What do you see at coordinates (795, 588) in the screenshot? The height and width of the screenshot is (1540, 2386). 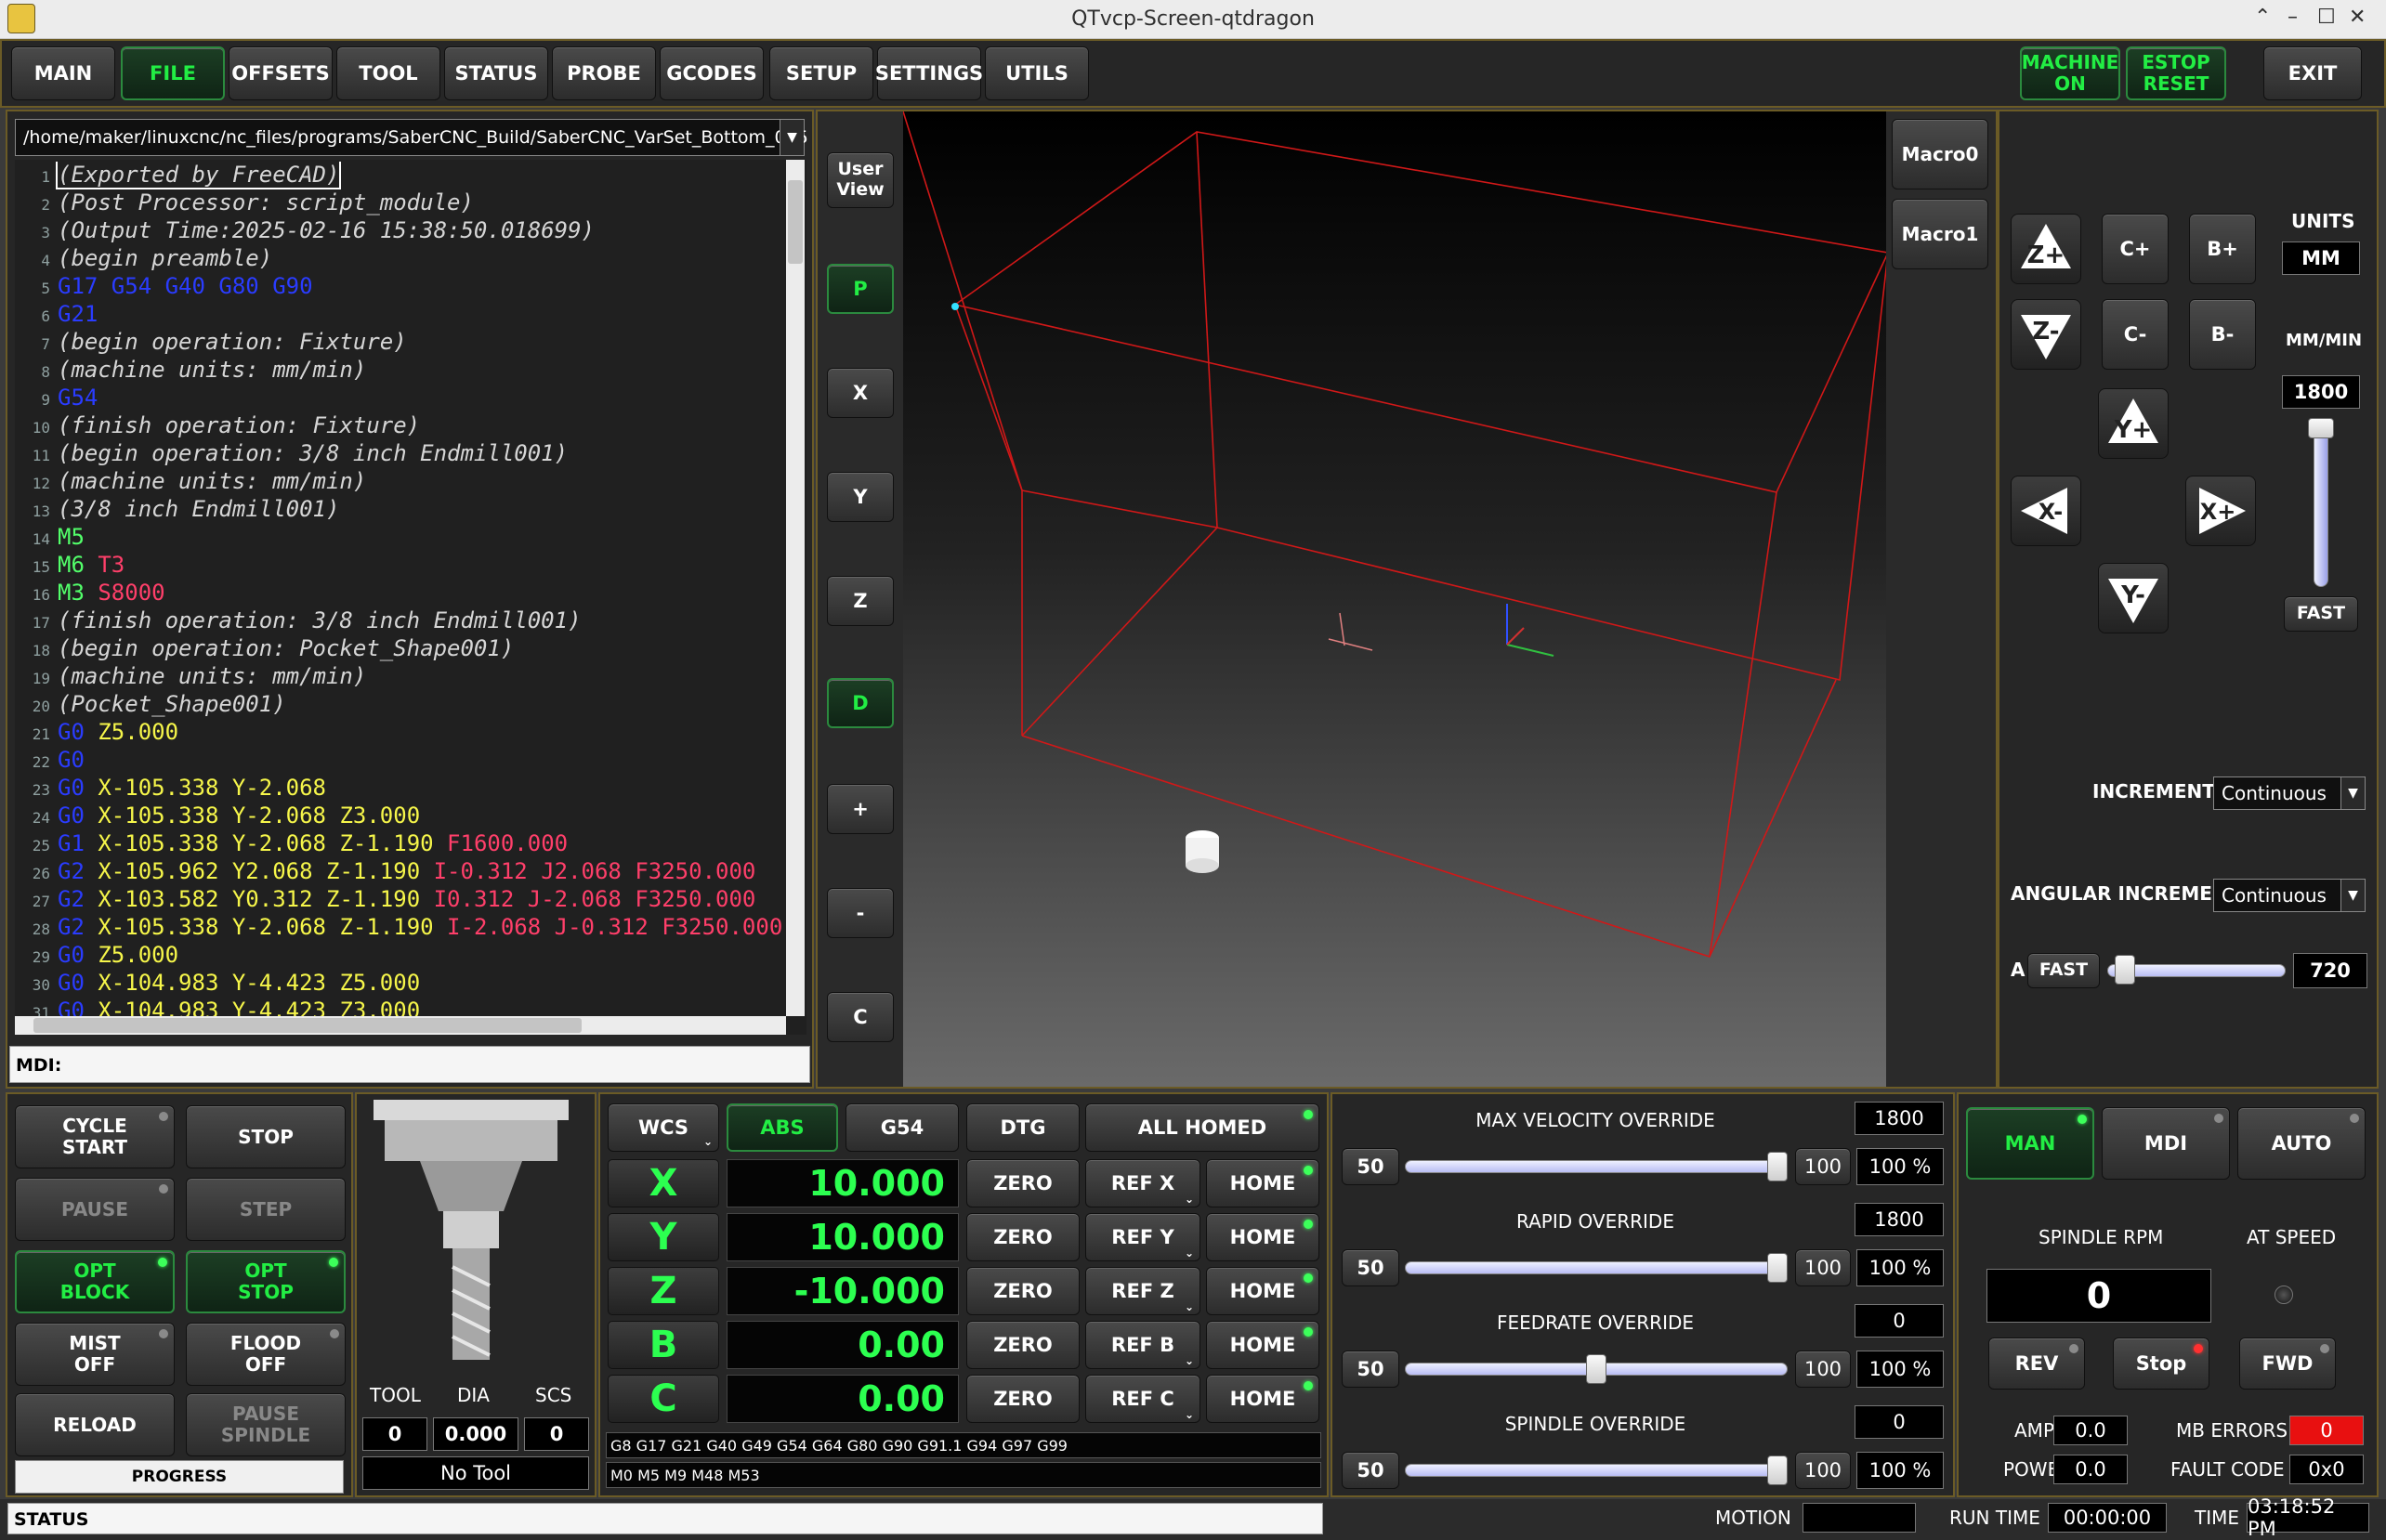 I see `vertical-scrollbar` at bounding box center [795, 588].